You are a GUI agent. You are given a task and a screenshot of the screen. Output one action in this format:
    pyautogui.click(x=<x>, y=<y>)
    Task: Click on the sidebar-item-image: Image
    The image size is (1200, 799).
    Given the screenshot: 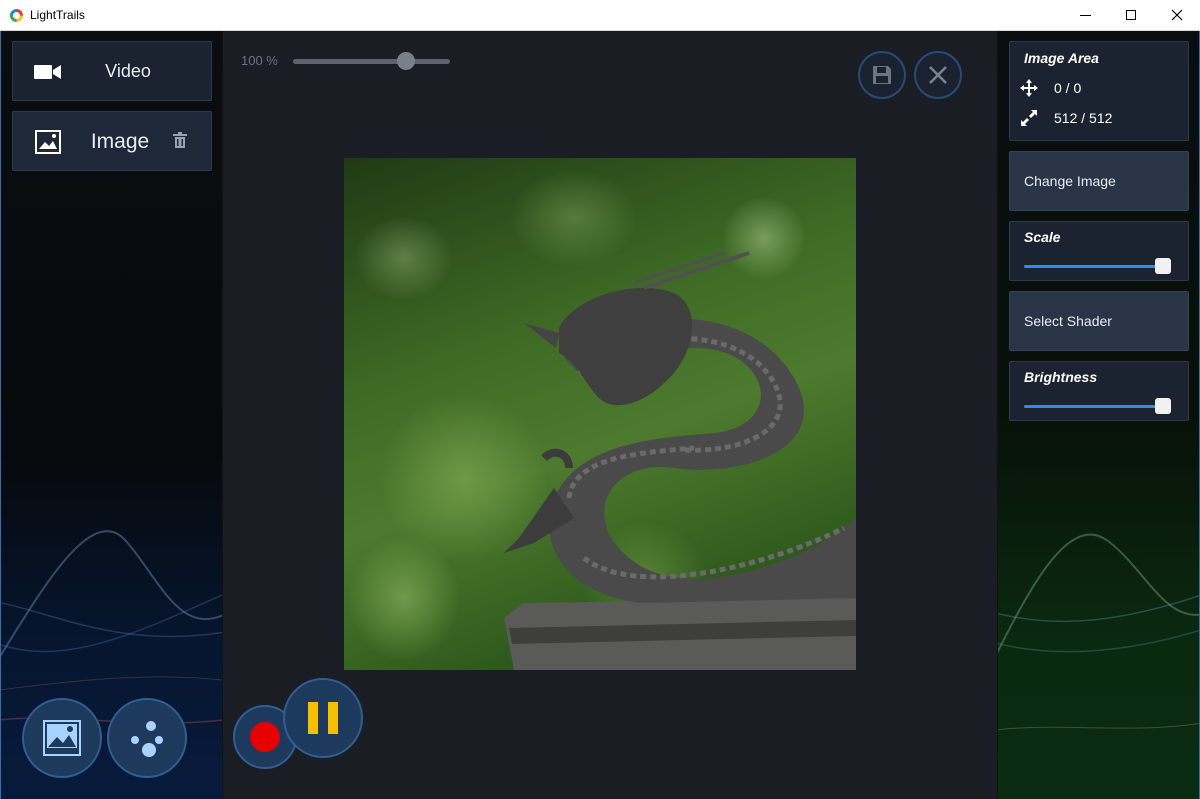 What is the action you would take?
    pyautogui.click(x=112, y=141)
    